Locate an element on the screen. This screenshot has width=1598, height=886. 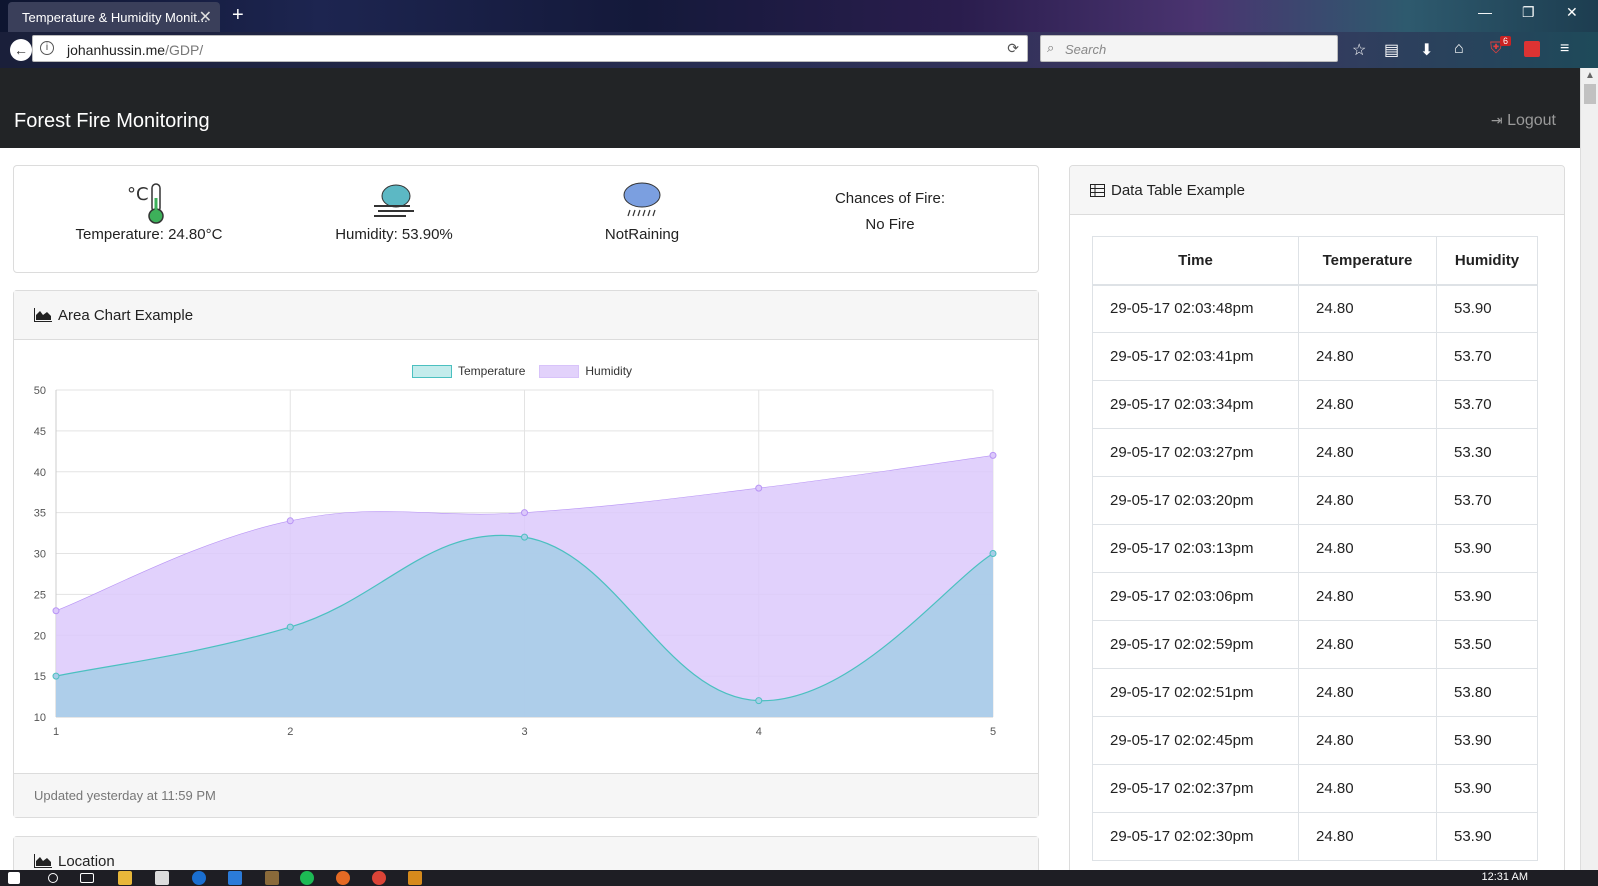
reload-icon: ⟳ is located at coordinates (1013, 48).